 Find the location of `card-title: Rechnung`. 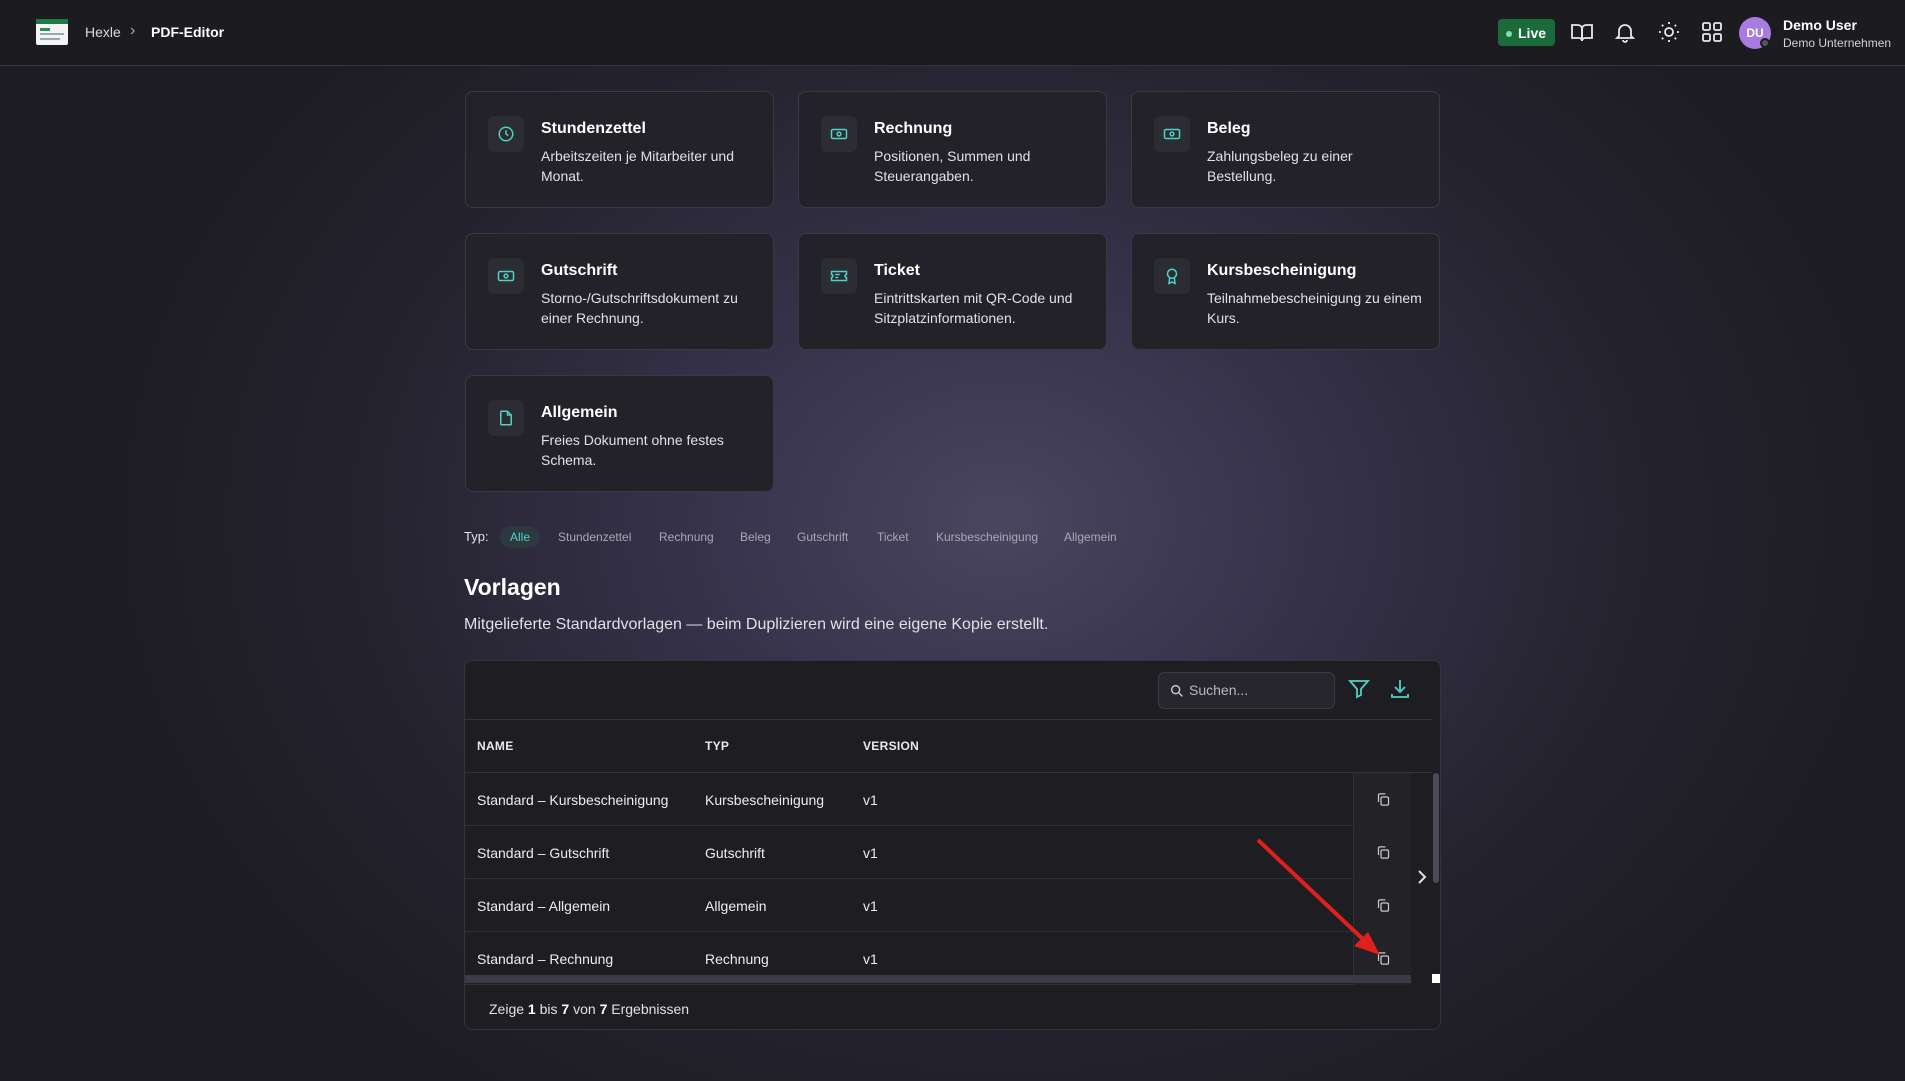

card-title: Rechnung is located at coordinates (913, 128).